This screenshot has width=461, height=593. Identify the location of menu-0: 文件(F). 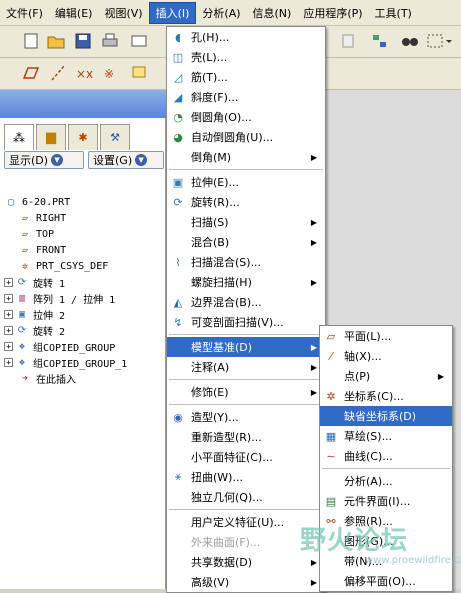
(24, 13).